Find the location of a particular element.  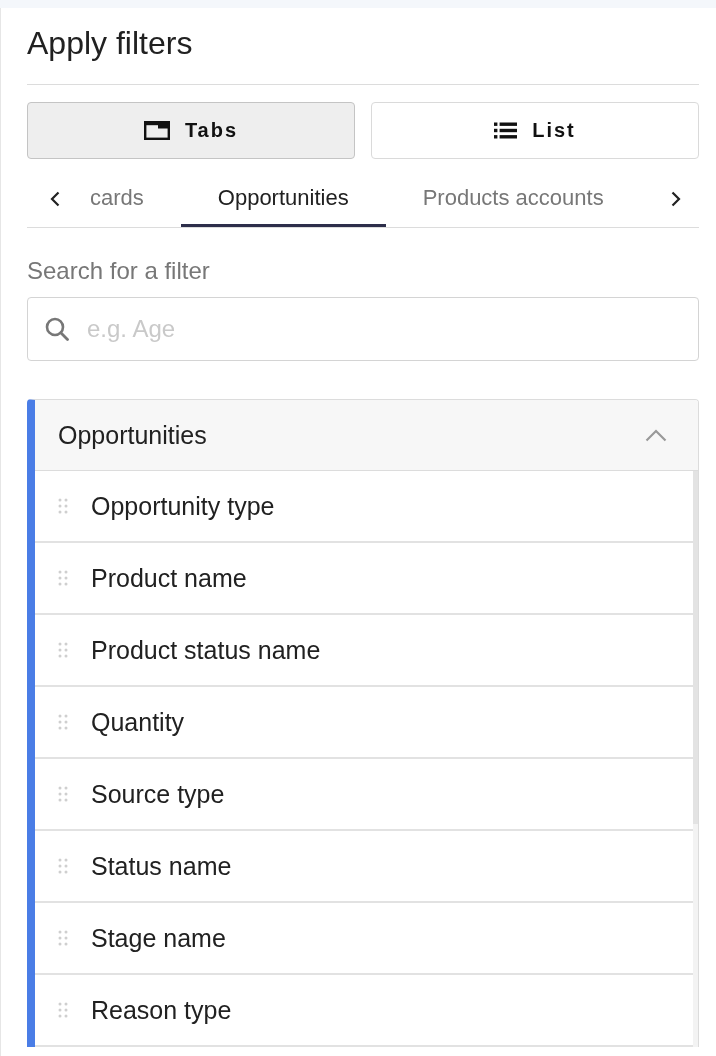

view-toggle-button: List is located at coordinates (535, 130).